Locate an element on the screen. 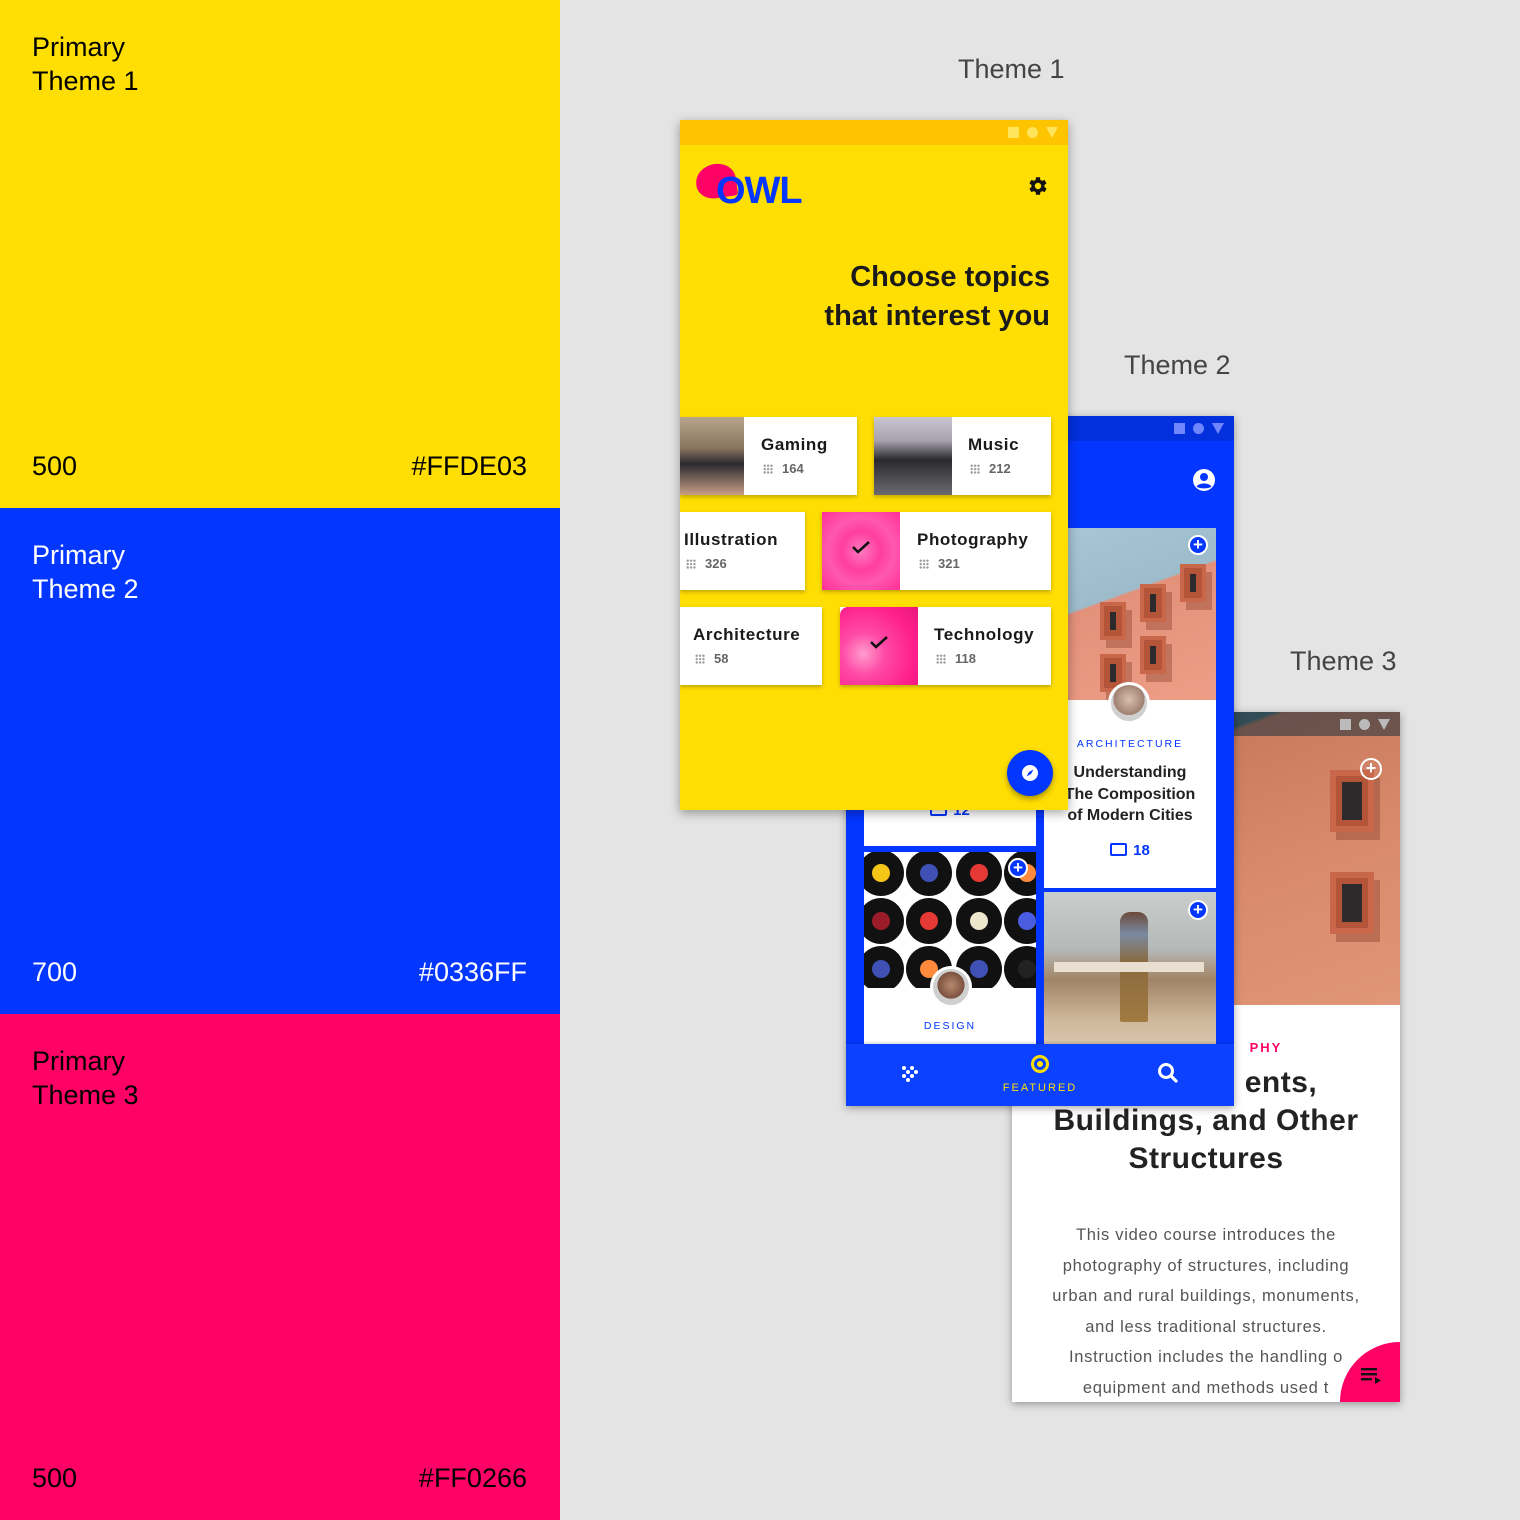 This screenshot has height=1520, width=1520. title-line: of Modern Cities is located at coordinates (1130, 815).